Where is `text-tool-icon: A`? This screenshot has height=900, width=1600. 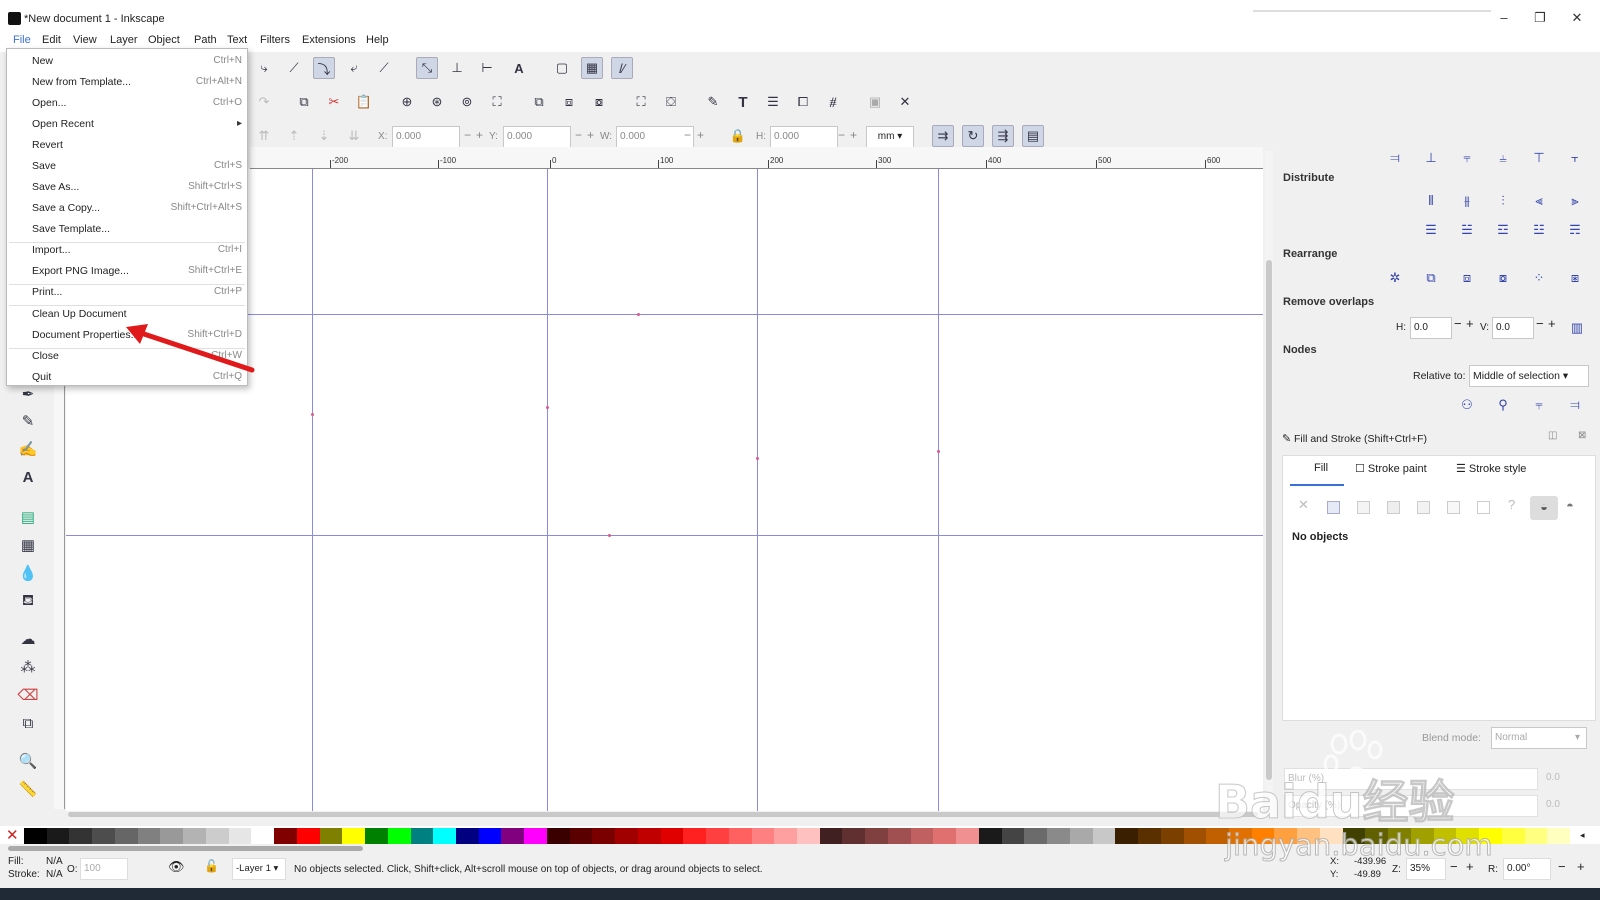 text-tool-icon: A is located at coordinates (28, 477).